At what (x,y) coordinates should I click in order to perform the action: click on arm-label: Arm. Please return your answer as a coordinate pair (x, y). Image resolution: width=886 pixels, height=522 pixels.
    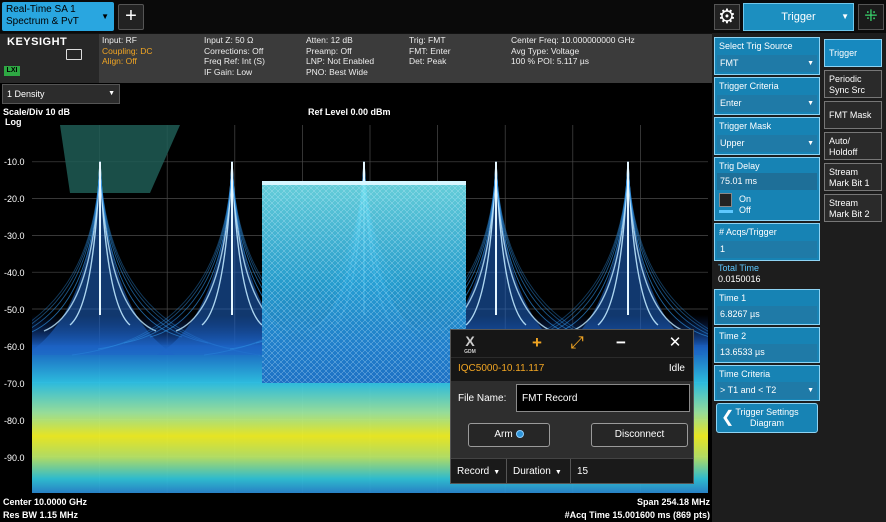
    Looking at the image, I should click on (503, 434).